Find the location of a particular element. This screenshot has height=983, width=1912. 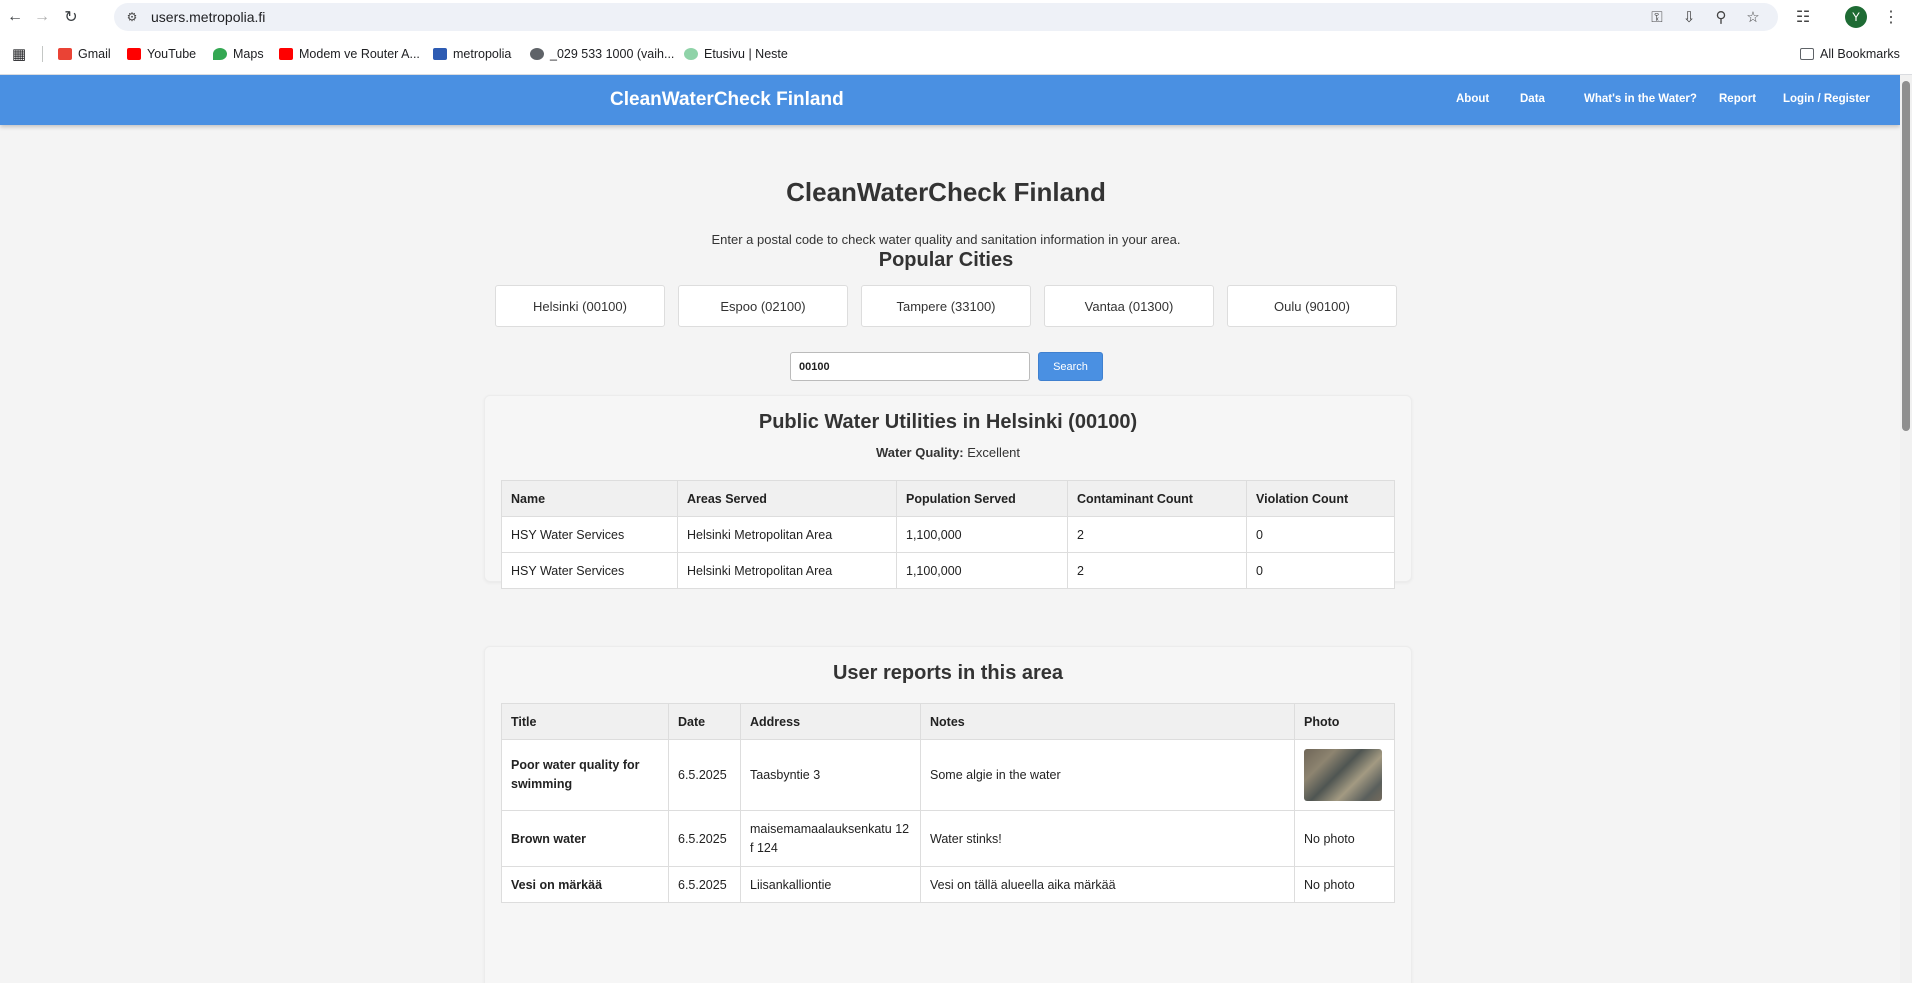

gmail-icon is located at coordinates (65, 54).